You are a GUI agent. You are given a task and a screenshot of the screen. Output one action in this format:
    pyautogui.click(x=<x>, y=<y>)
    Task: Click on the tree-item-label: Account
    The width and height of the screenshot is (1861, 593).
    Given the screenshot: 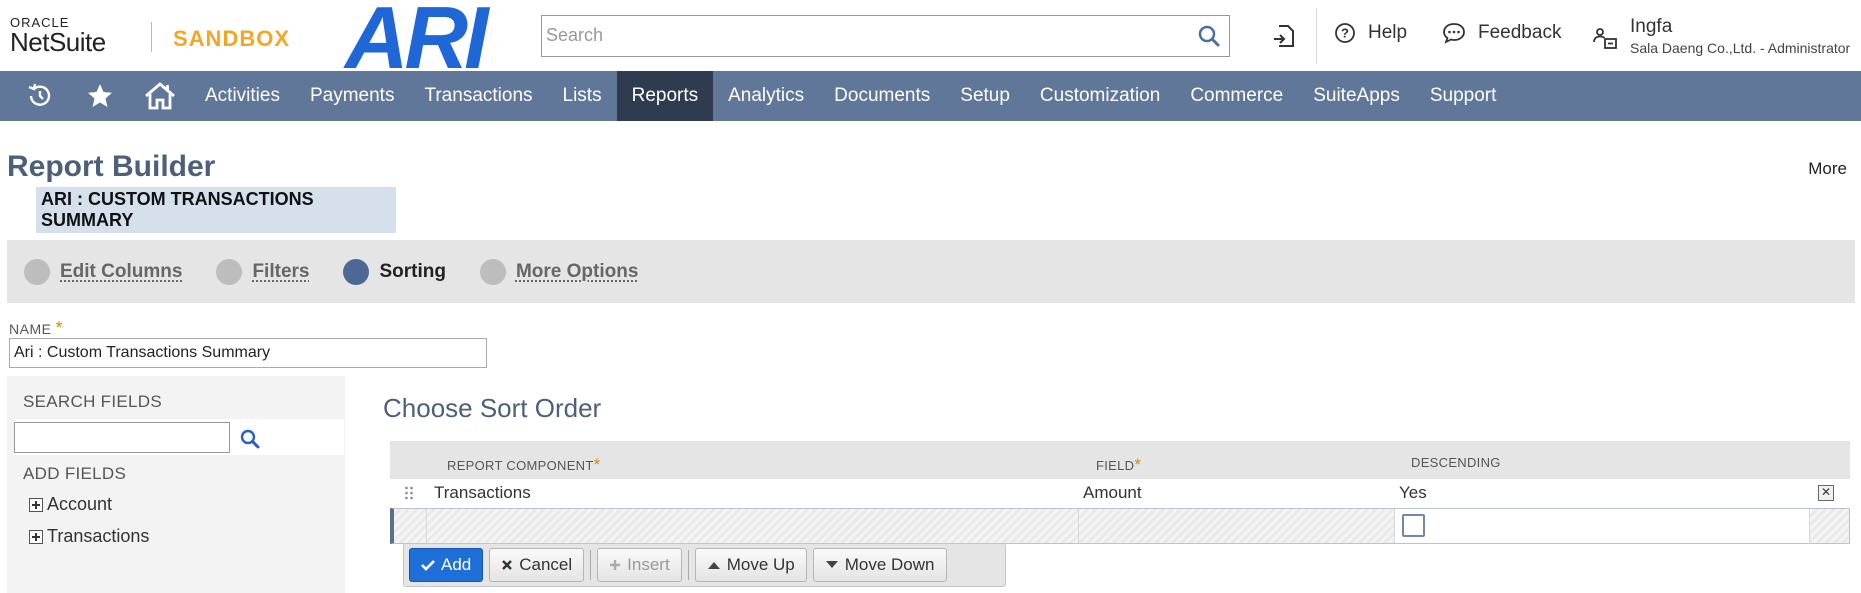 What is the action you would take?
    pyautogui.click(x=80, y=504)
    